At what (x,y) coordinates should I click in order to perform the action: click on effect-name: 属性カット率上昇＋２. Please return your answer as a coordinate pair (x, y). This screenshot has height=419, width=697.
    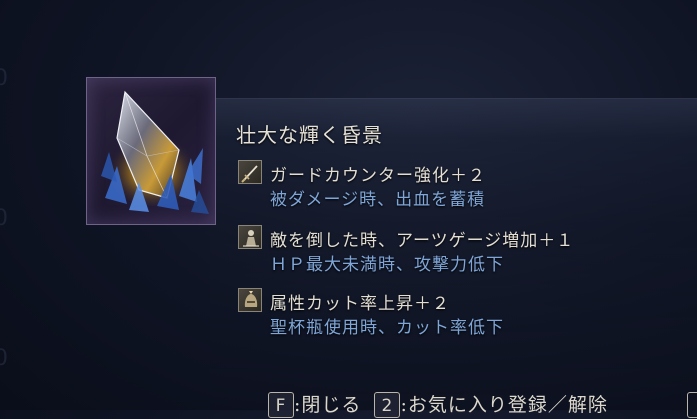
    Looking at the image, I should click on (360, 304).